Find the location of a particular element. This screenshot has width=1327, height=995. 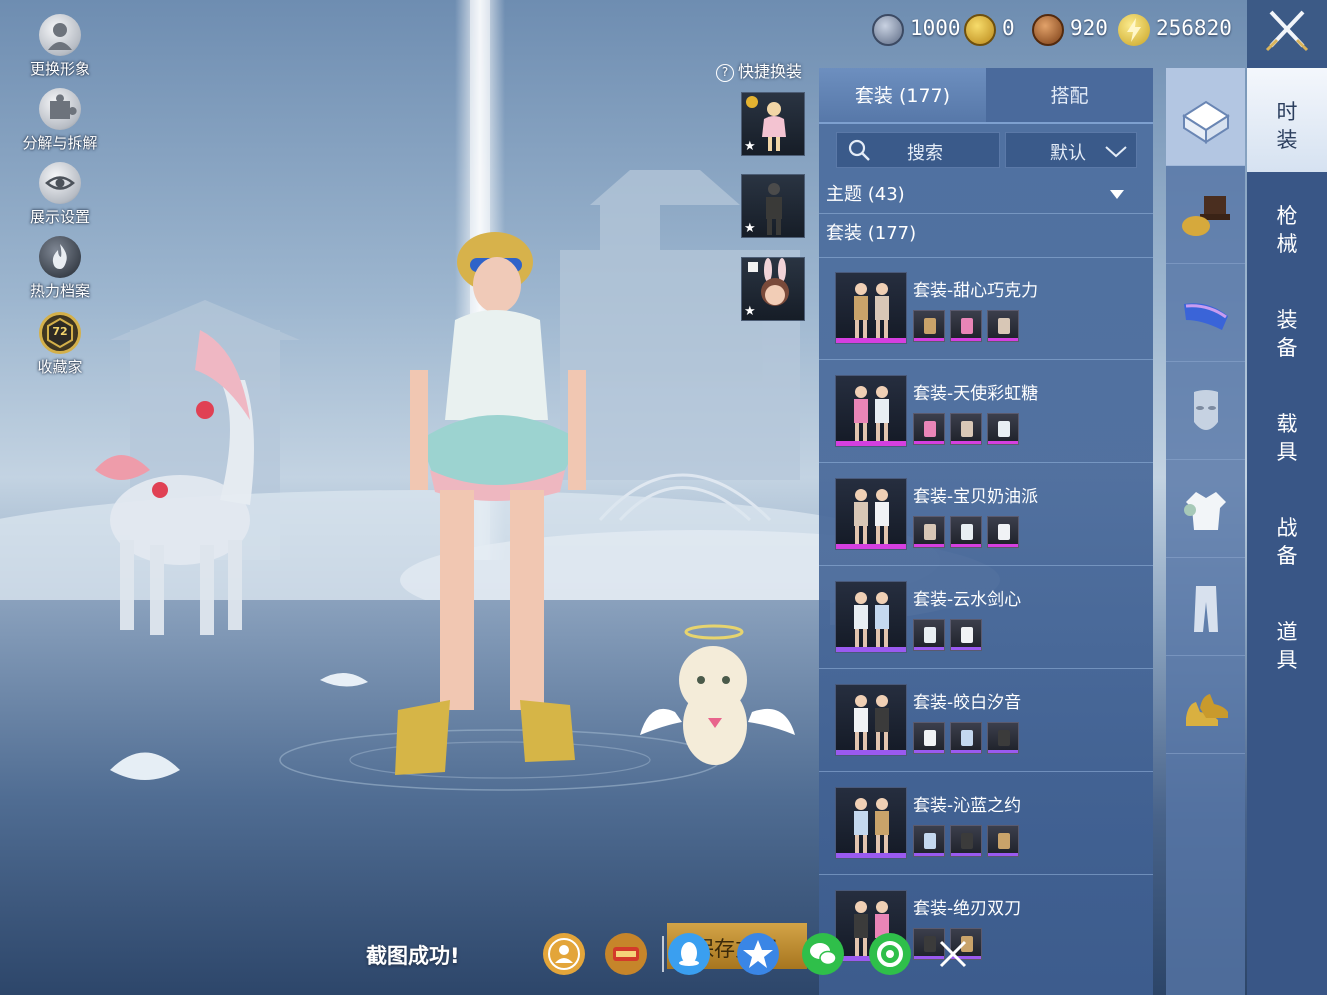

display-settings-button: 展示设置 is located at coordinates (60, 197).